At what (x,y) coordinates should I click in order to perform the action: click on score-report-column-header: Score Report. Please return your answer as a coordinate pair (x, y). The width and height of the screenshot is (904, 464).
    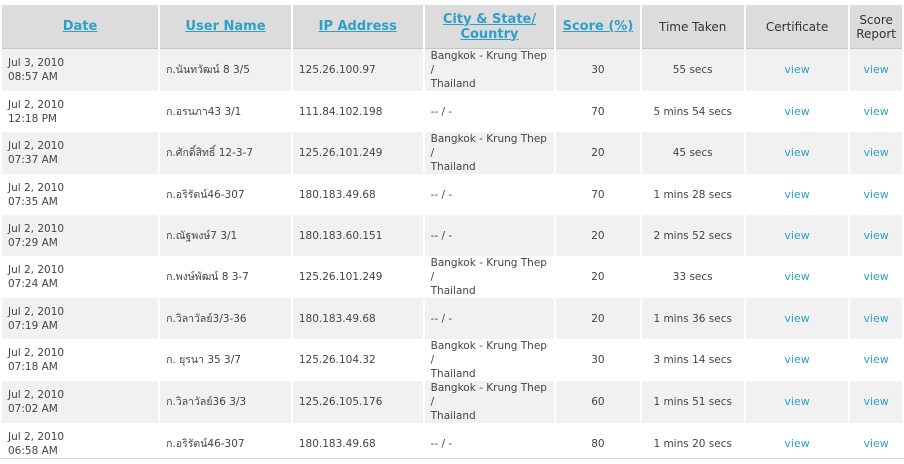
    Looking at the image, I should click on (876, 27).